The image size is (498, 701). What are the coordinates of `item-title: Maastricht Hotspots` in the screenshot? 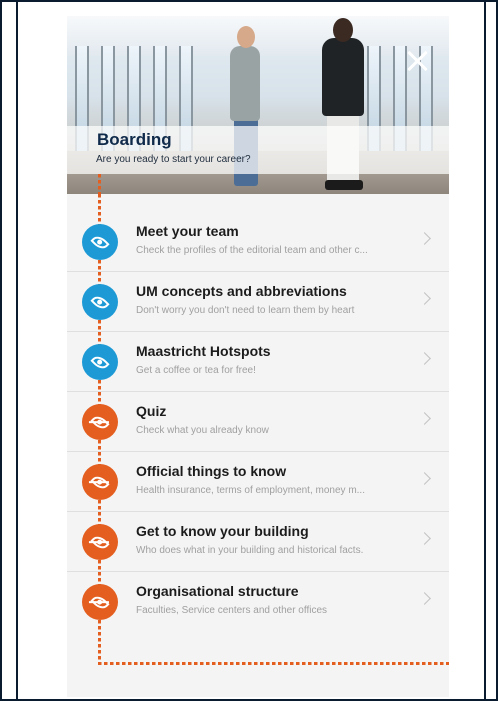 It's located at (203, 351).